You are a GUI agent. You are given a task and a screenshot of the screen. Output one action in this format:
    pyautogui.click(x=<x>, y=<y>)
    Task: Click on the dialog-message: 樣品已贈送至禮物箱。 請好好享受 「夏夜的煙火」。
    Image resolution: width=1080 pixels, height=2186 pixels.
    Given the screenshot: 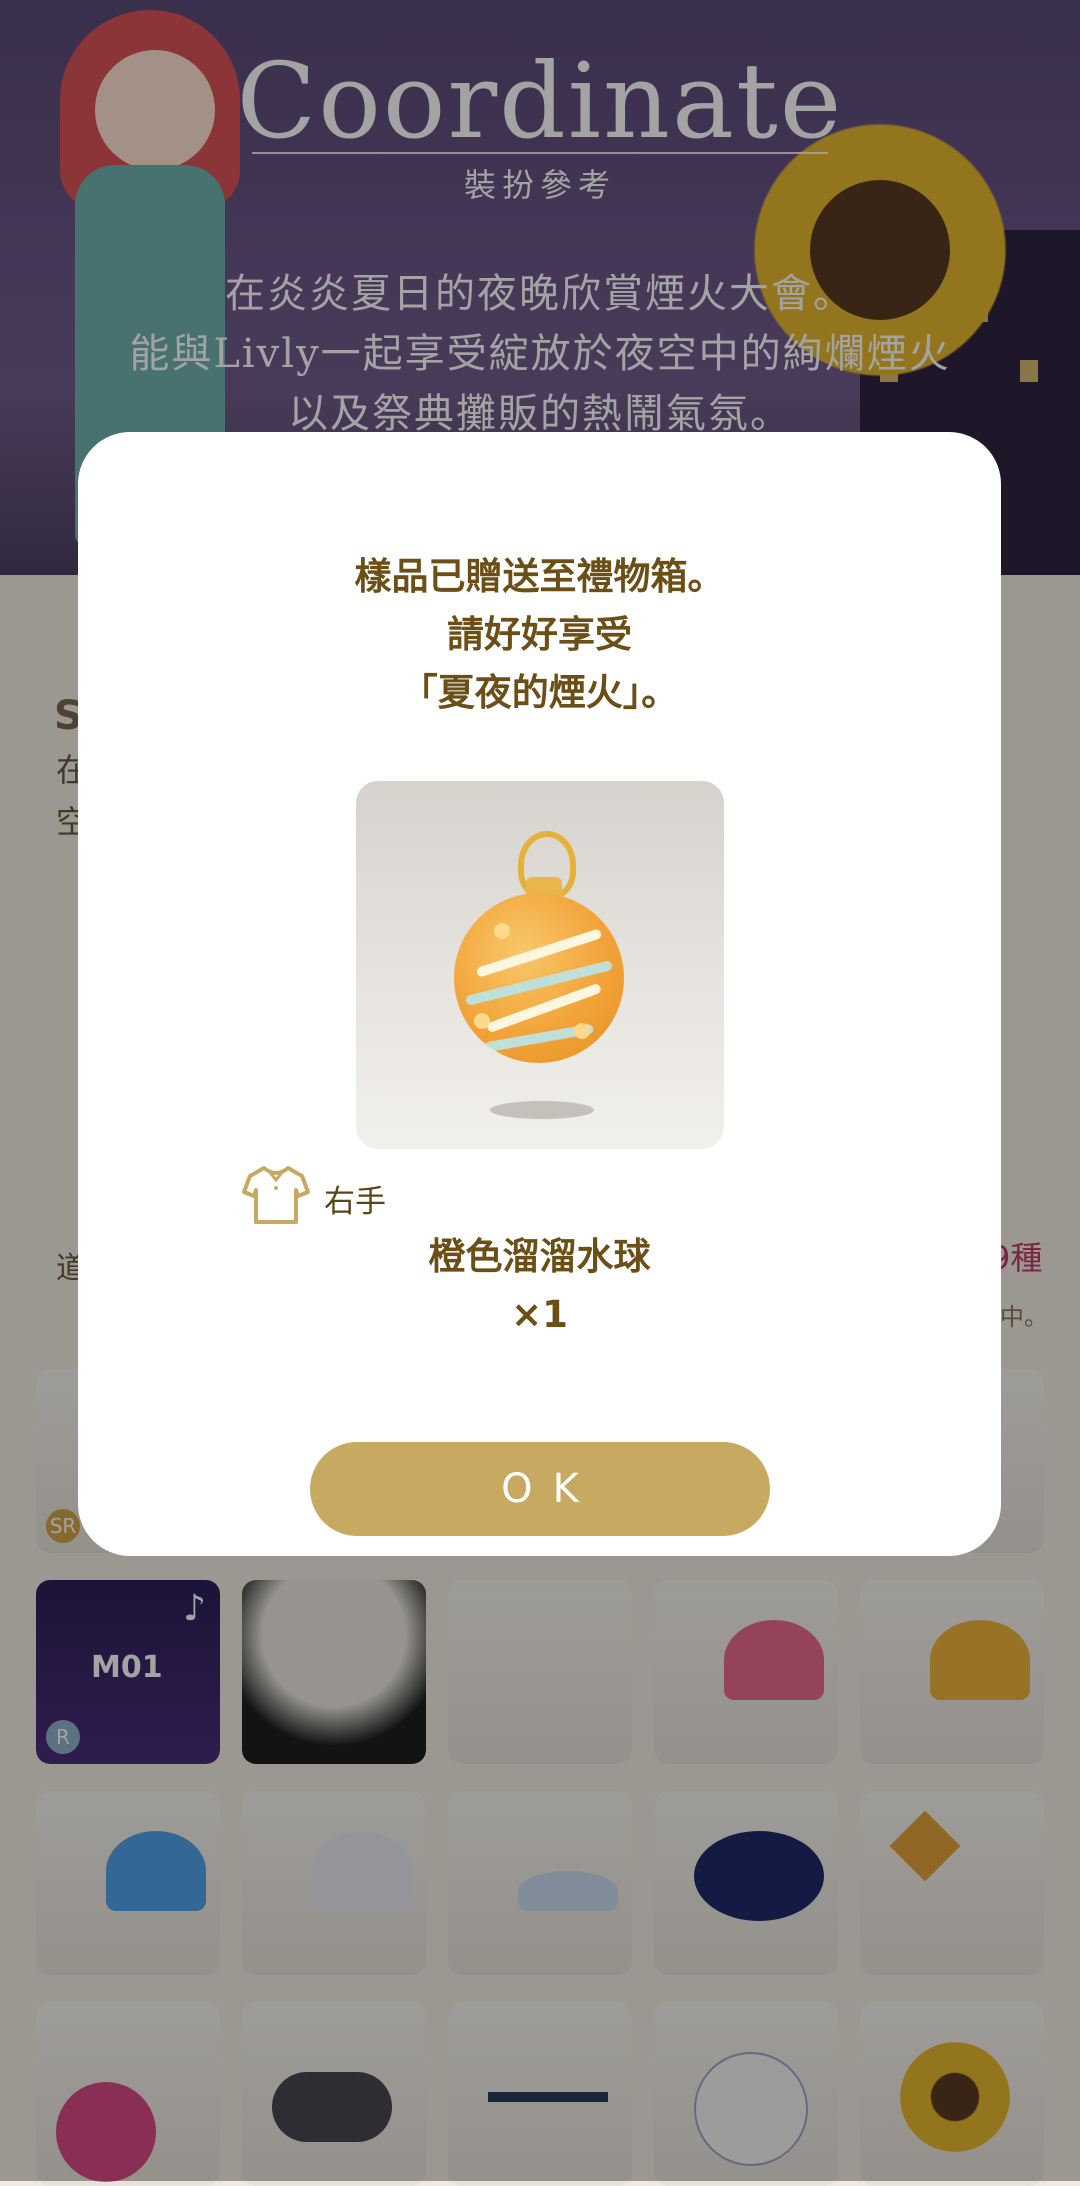 What is the action you would take?
    pyautogui.click(x=539, y=634)
    